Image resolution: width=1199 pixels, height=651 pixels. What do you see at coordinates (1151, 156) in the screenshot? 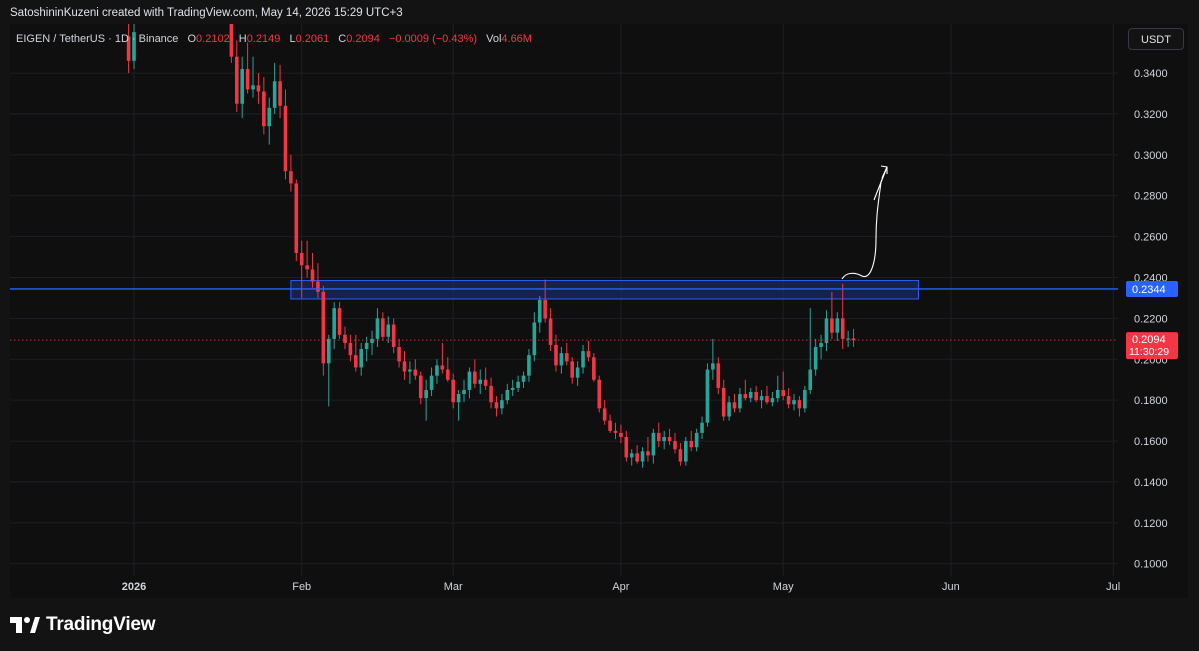
I see `price-tick-label: 0.3000` at bounding box center [1151, 156].